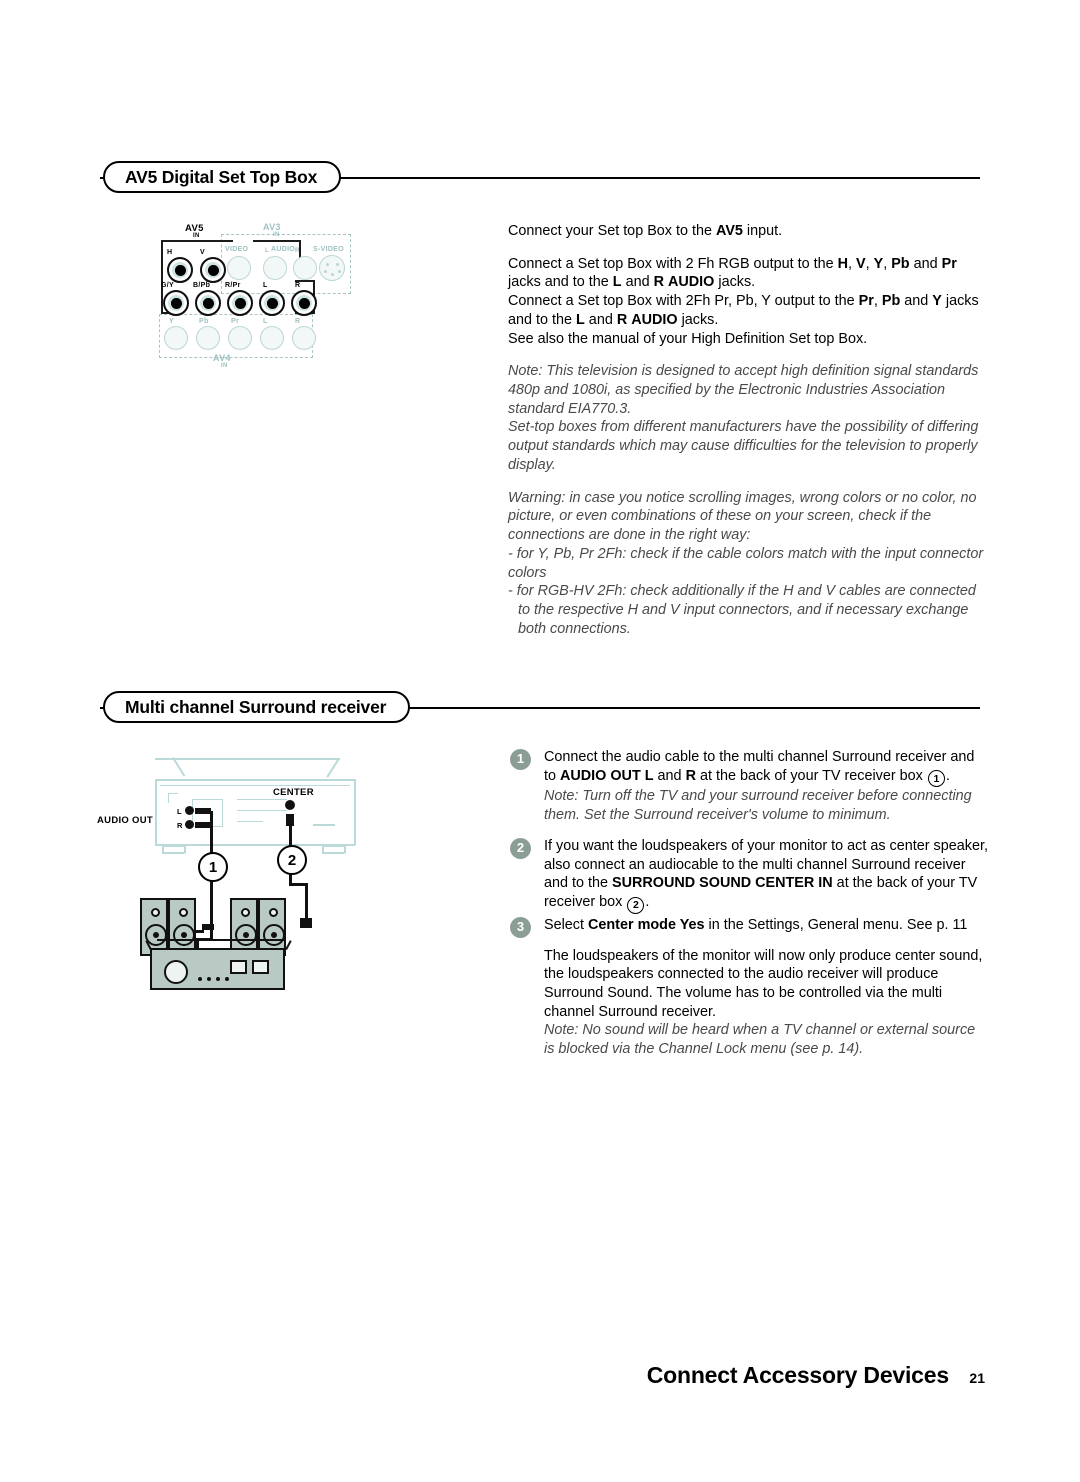 The image size is (1080, 1482). Describe the element at coordinates (179, 811) in the screenshot. I see `audio-out-l-label: L` at that location.